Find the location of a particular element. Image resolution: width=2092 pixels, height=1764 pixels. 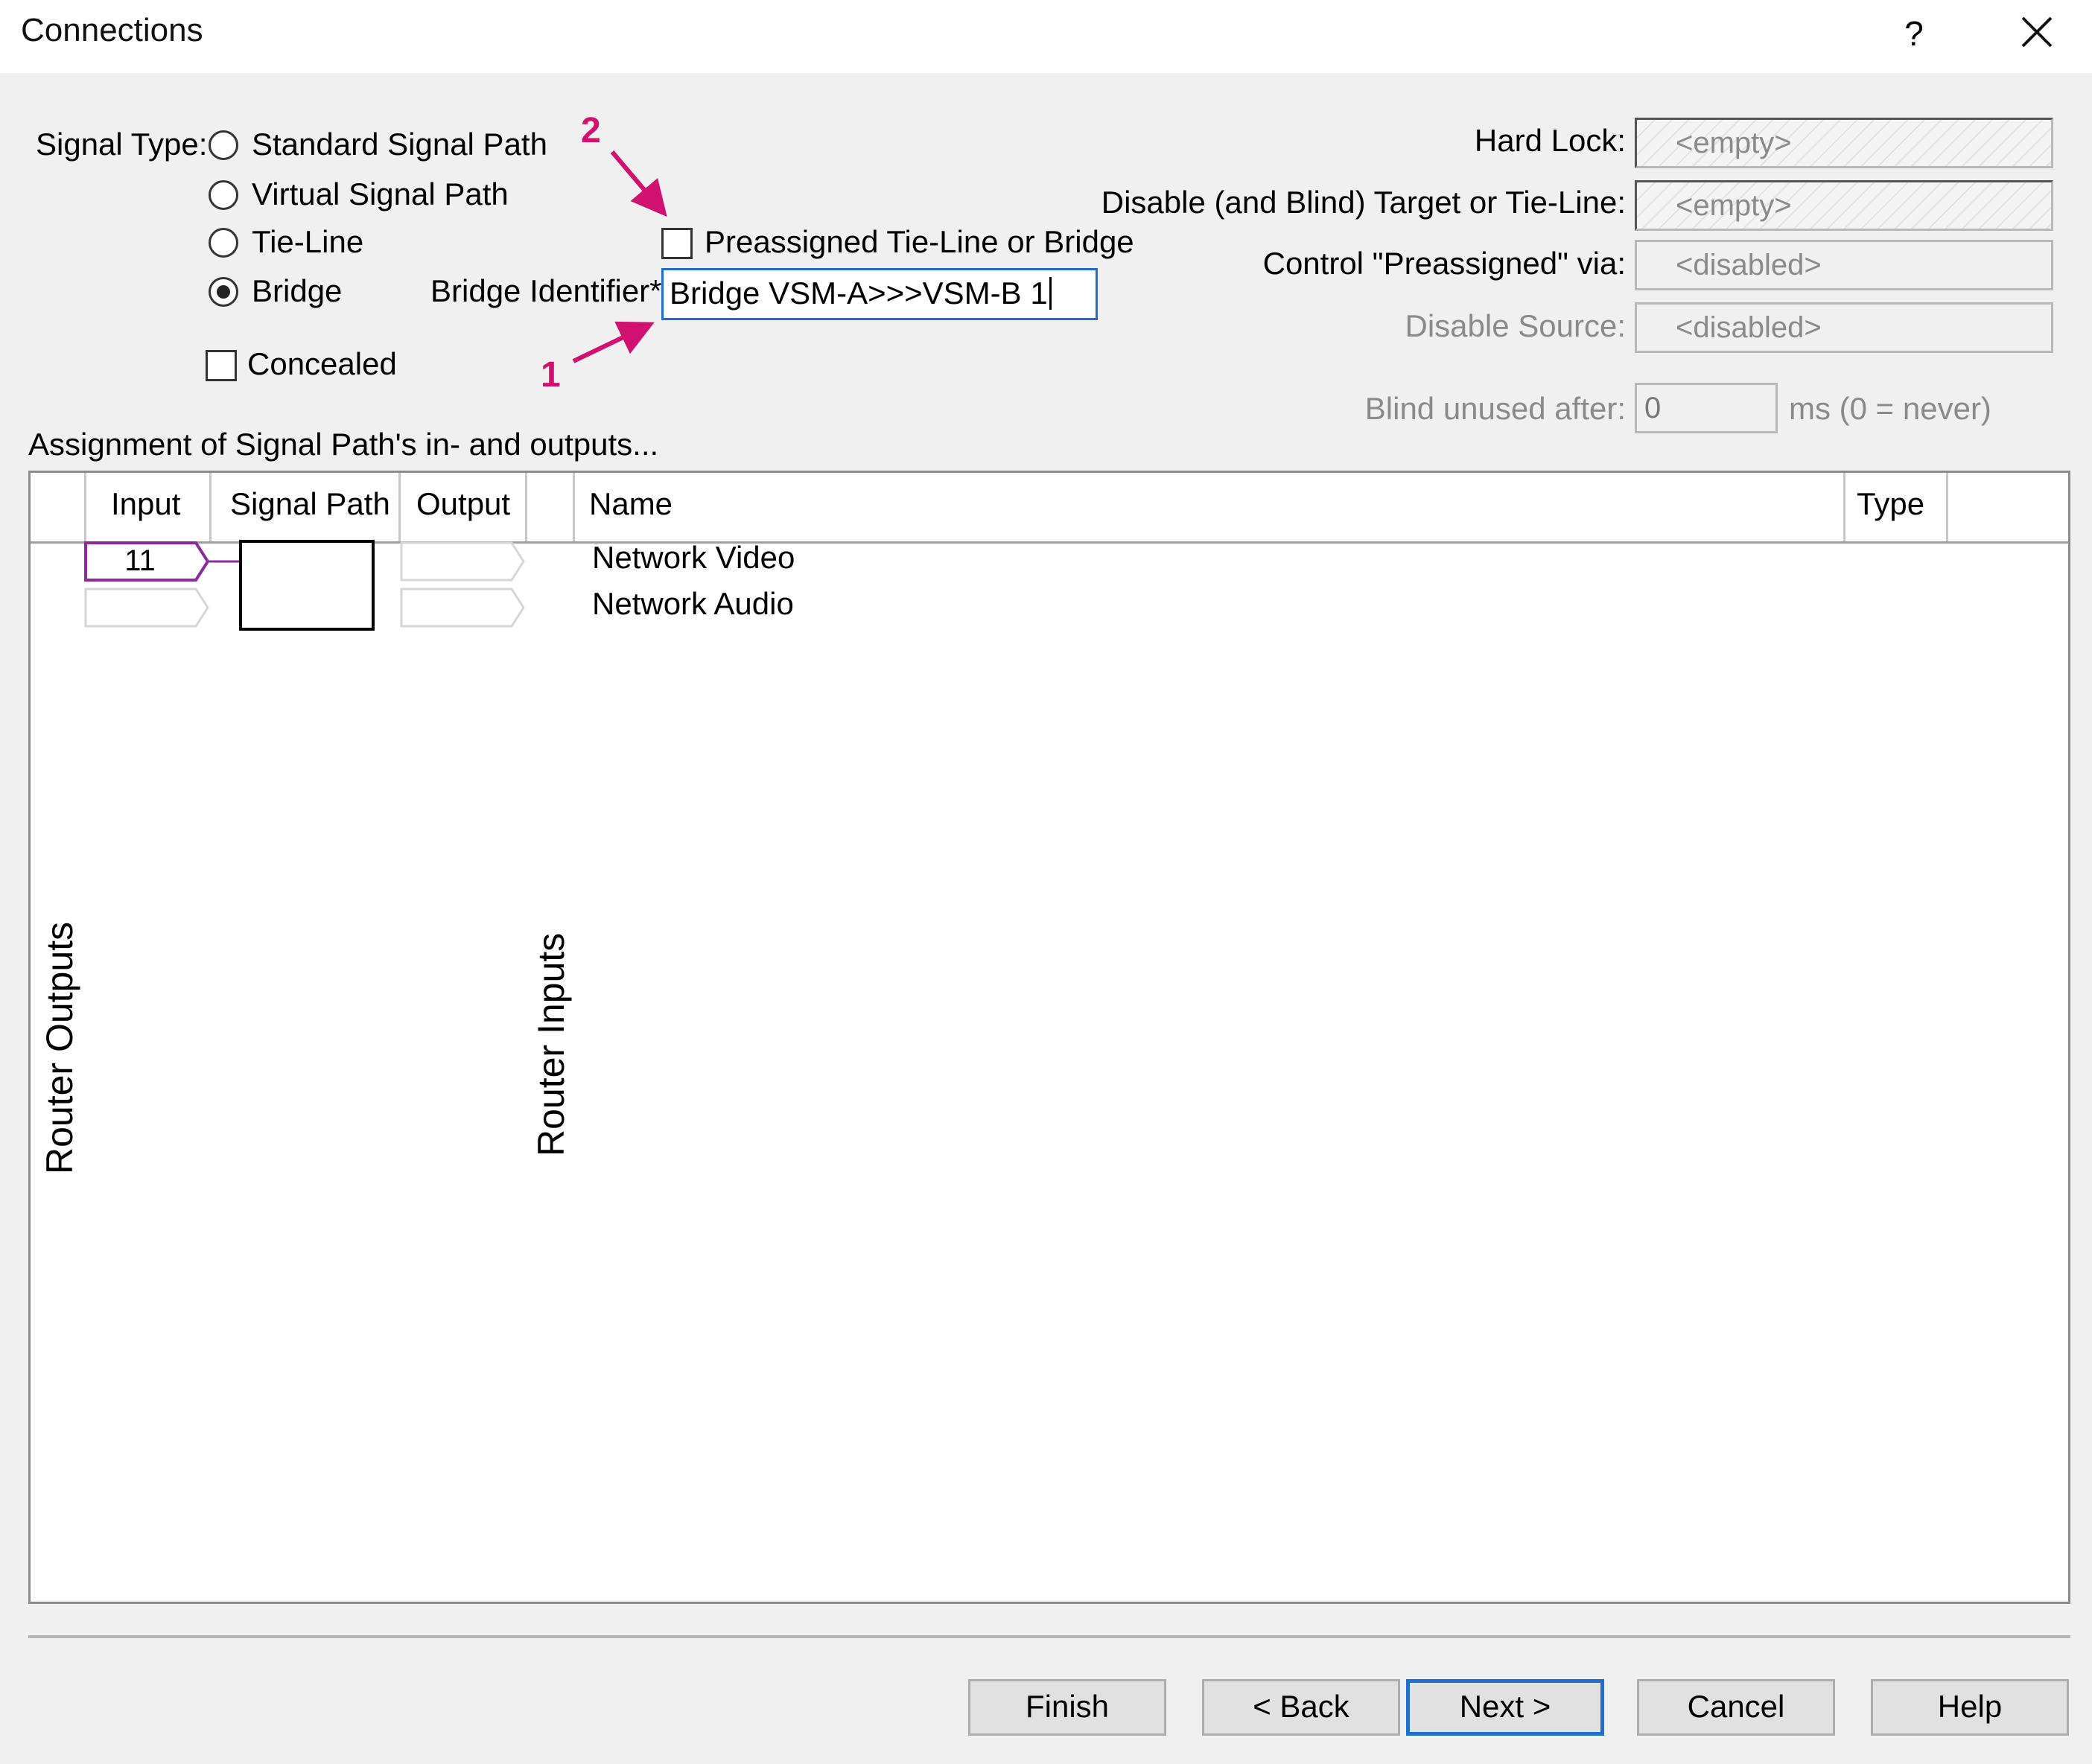

radio-bridge is located at coordinates (223, 292).